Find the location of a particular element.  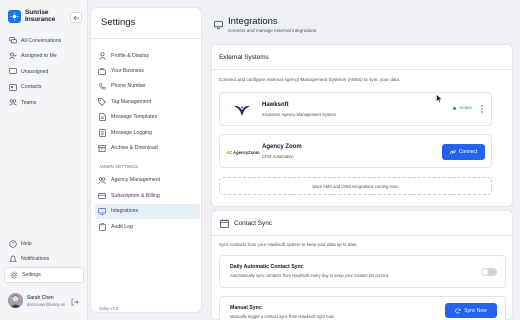

nav-item-notifications: Notifications is located at coordinates (44, 260).